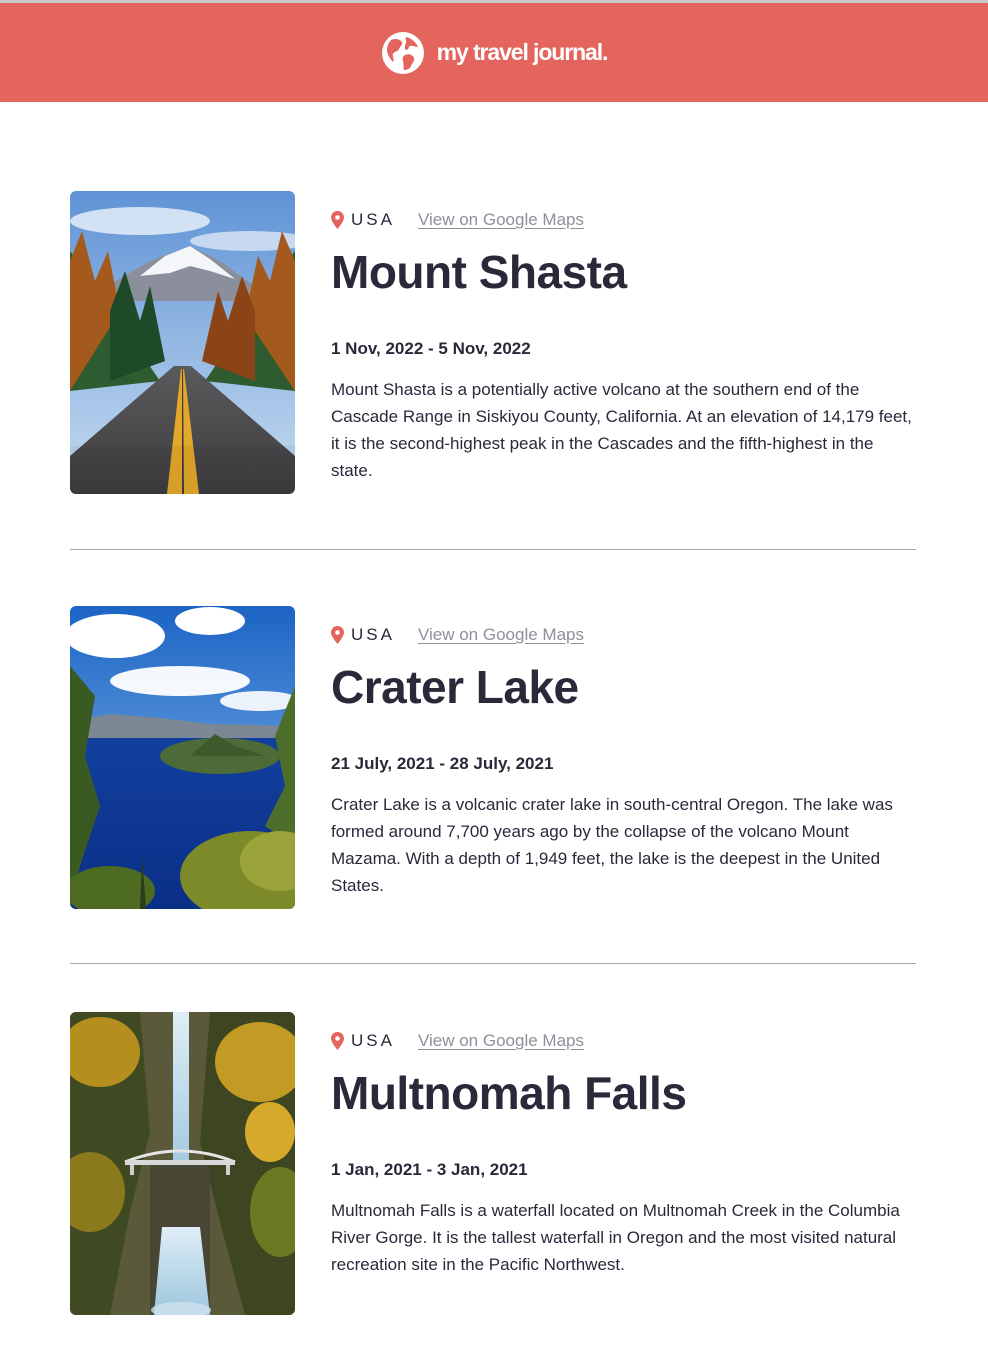 This screenshot has width=988, height=1358. What do you see at coordinates (522, 52) in the screenshot?
I see `app-title: my travel journal.` at bounding box center [522, 52].